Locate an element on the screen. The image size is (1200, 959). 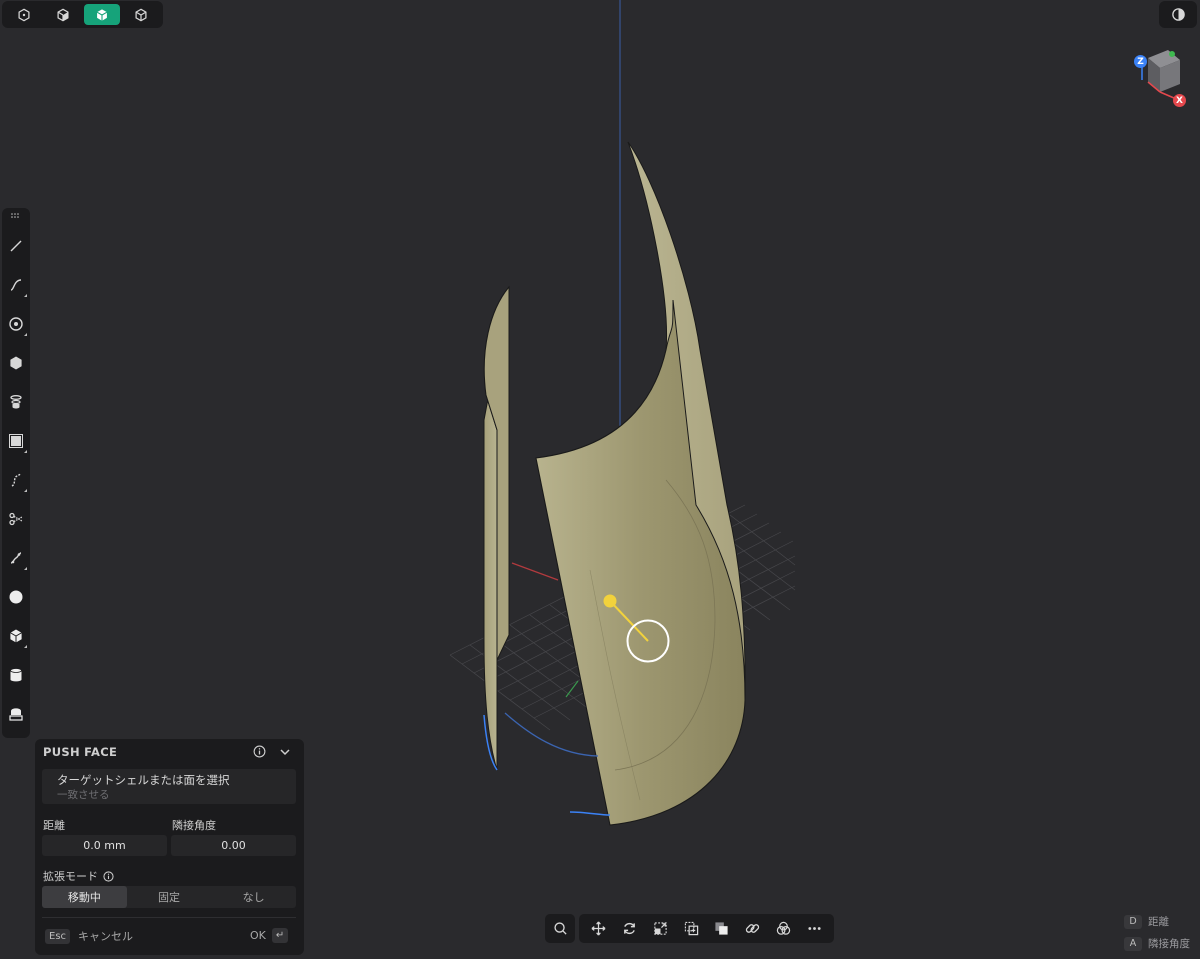
contrast-icon is located at coordinates (1178, 14).